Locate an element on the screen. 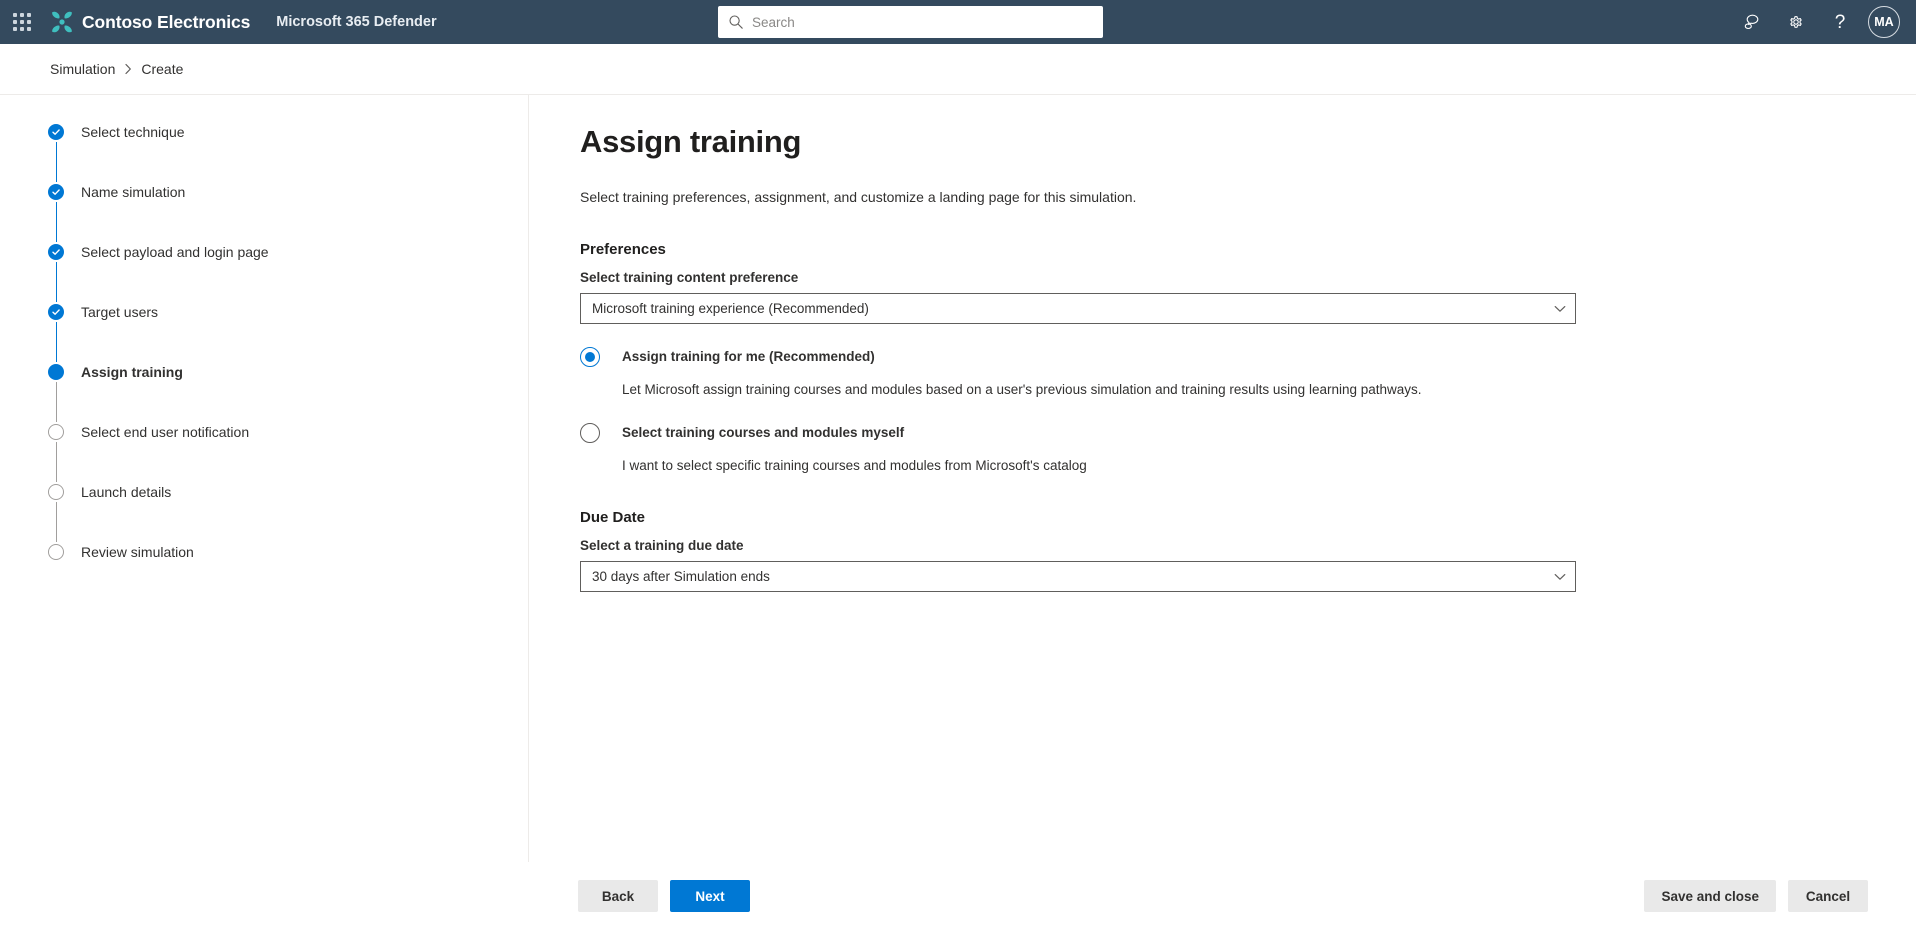 This screenshot has height=930, width=1916. search-container is located at coordinates (910, 22).